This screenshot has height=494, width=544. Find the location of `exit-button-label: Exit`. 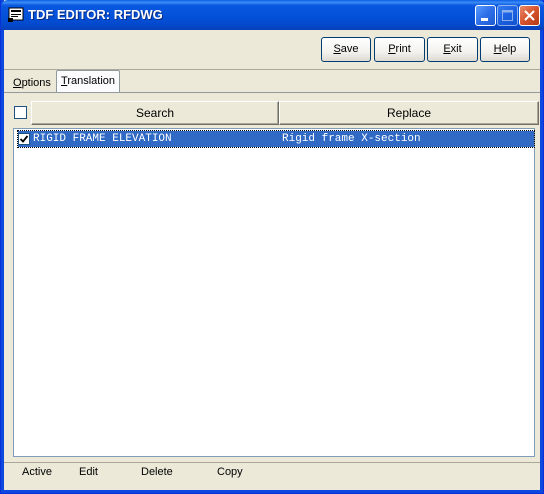

exit-button-label: Exit is located at coordinates (452, 49).